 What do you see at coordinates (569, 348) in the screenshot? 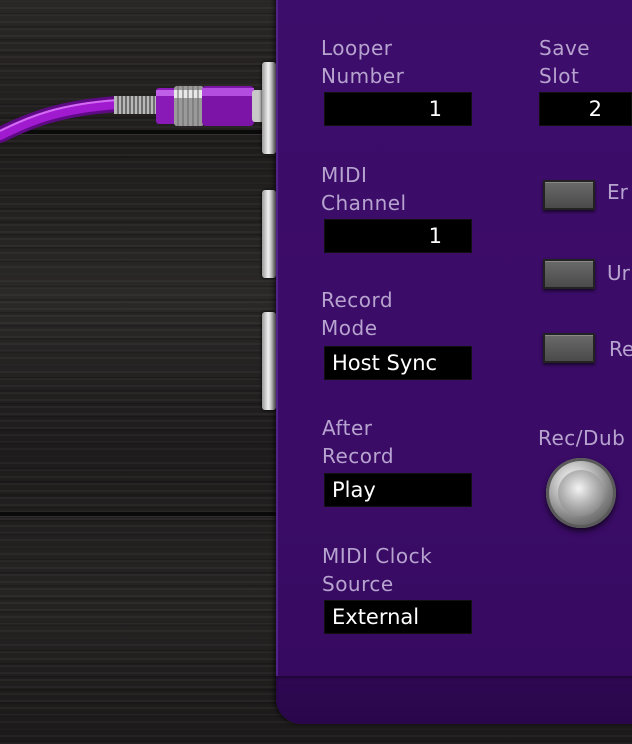
I see `redo-button` at bounding box center [569, 348].